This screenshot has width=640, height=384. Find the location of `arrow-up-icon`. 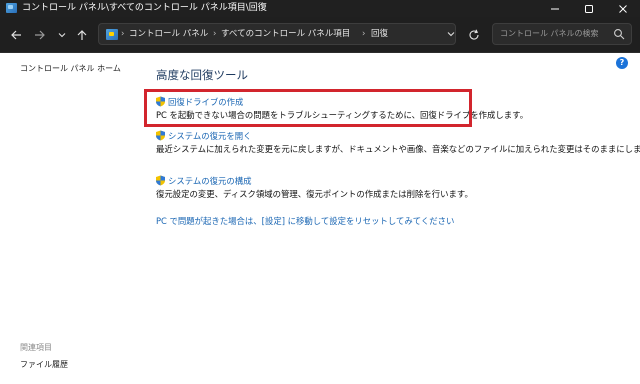

arrow-up-icon is located at coordinates (82, 35).